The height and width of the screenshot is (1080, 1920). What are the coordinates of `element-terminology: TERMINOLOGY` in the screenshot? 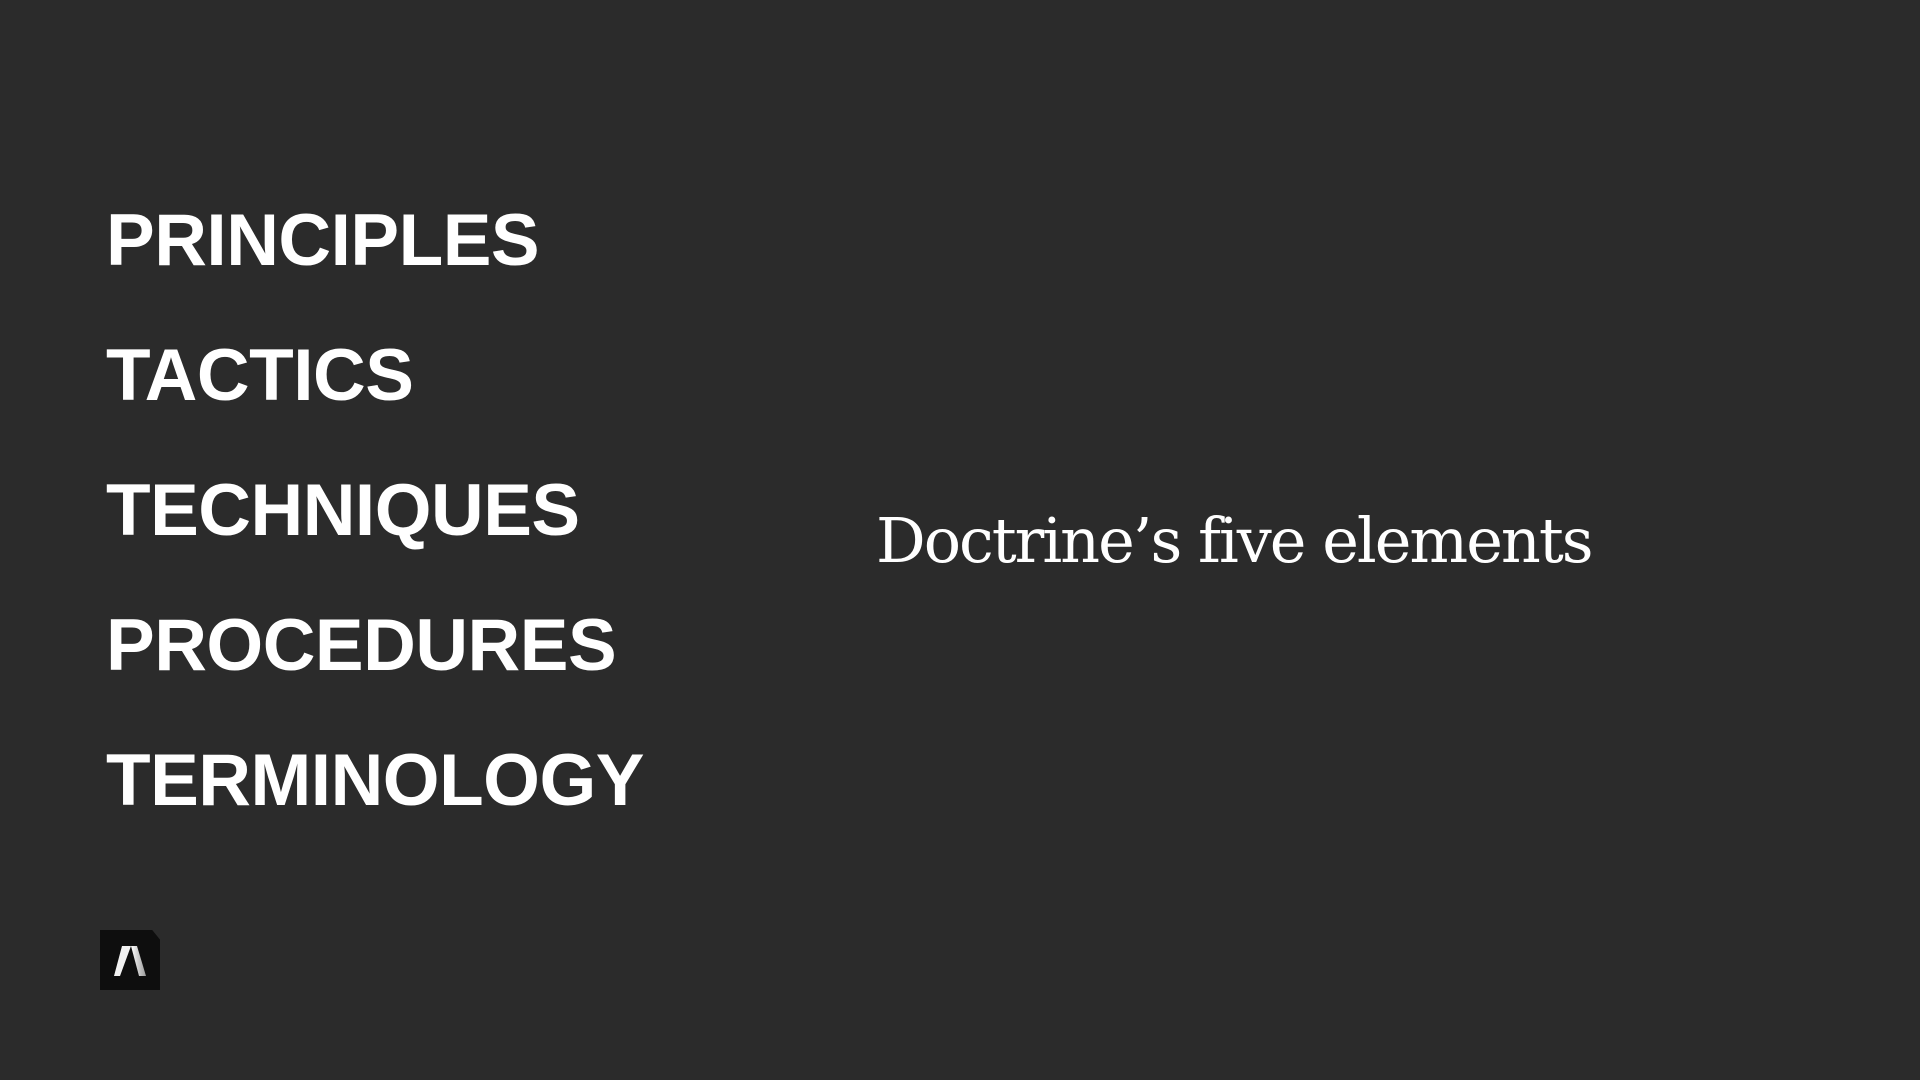 It's located at (375, 780).